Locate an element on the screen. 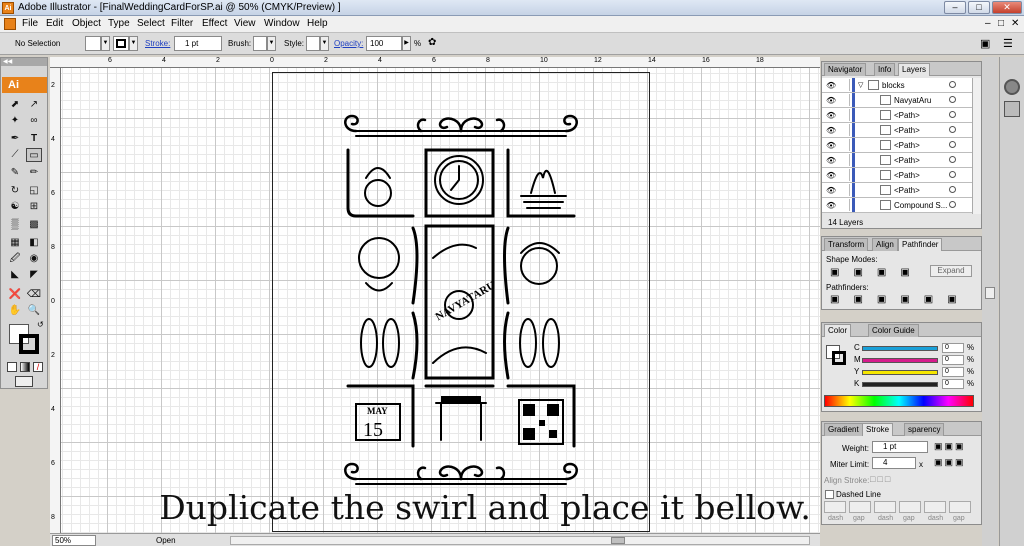 The height and width of the screenshot is (546, 1024). swap-colors-icon: ↺ is located at coordinates (40, 324).